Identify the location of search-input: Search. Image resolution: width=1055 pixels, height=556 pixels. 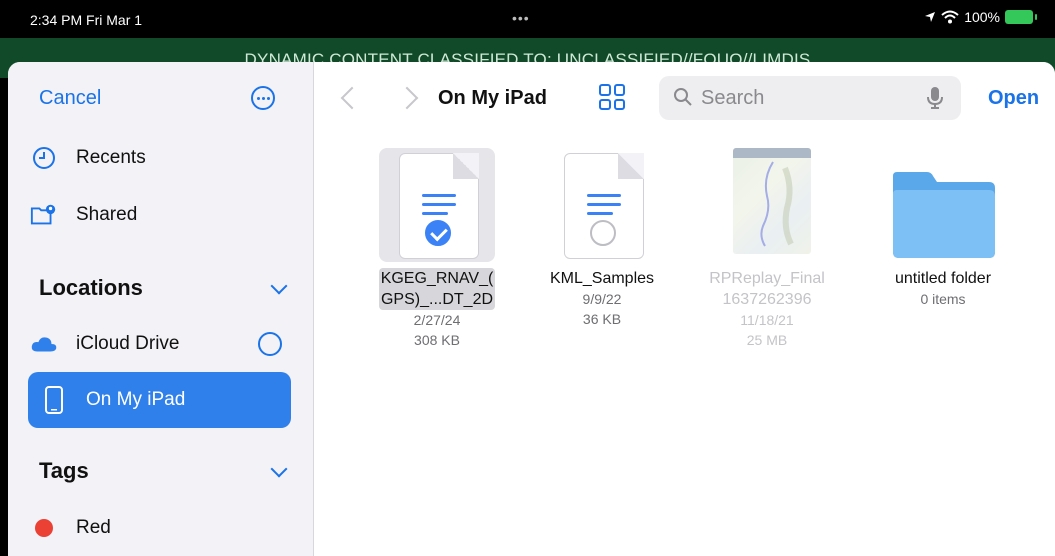
(810, 98).